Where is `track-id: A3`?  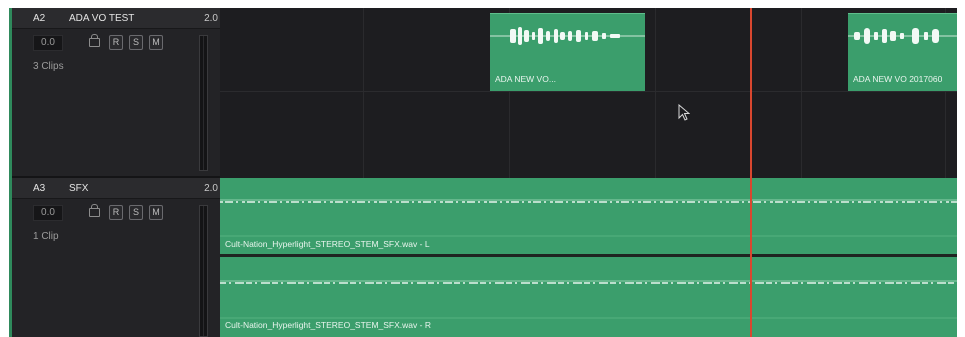 track-id: A3 is located at coordinates (39, 188).